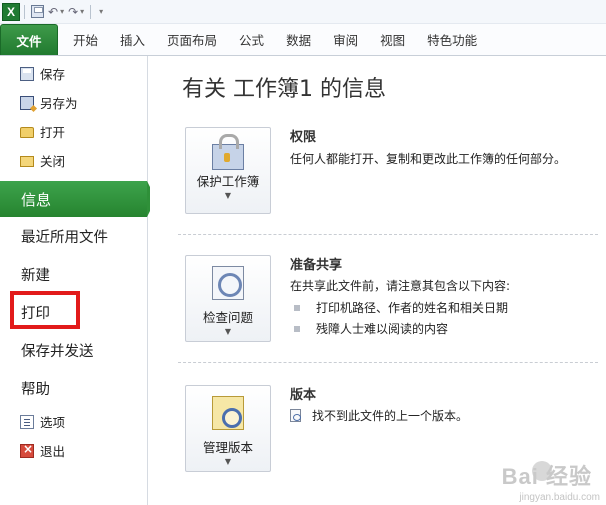 The image size is (606, 505). Describe the element at coordinates (27, 450) in the screenshot. I see `exit-icon` at that location.